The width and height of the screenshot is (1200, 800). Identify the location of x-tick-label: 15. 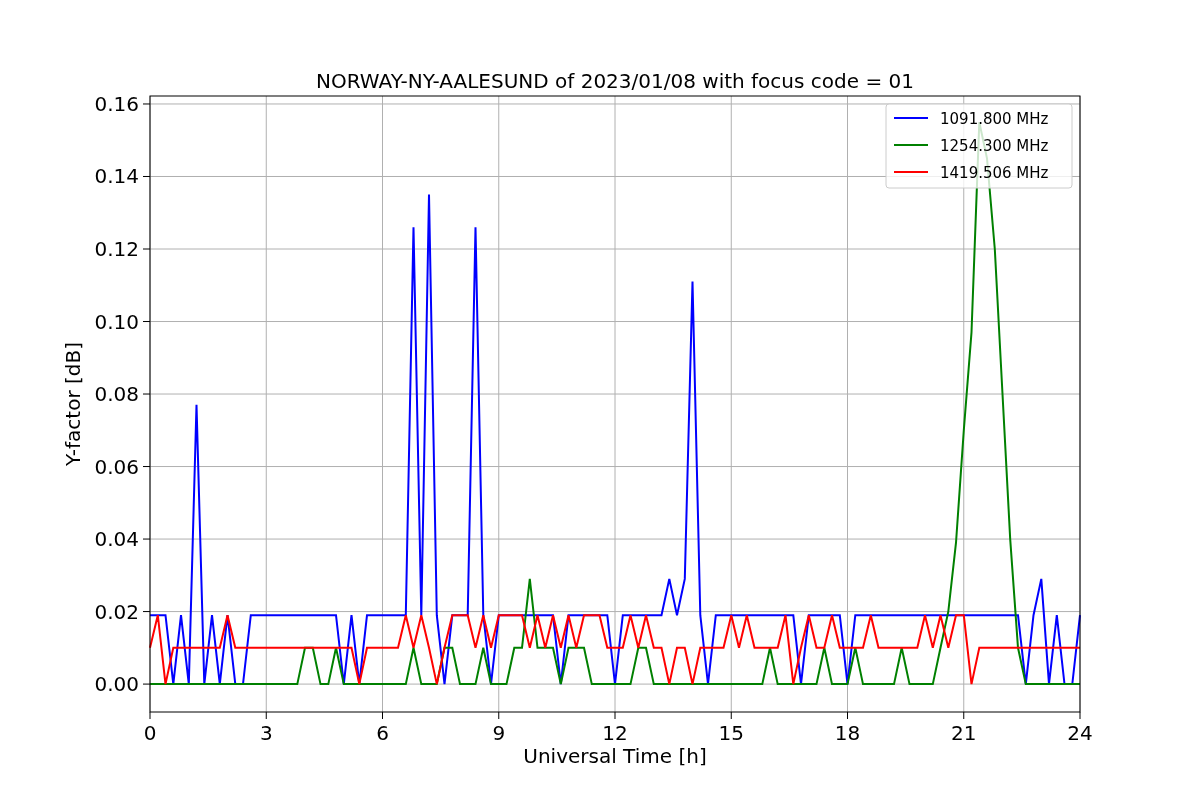
(731, 733).